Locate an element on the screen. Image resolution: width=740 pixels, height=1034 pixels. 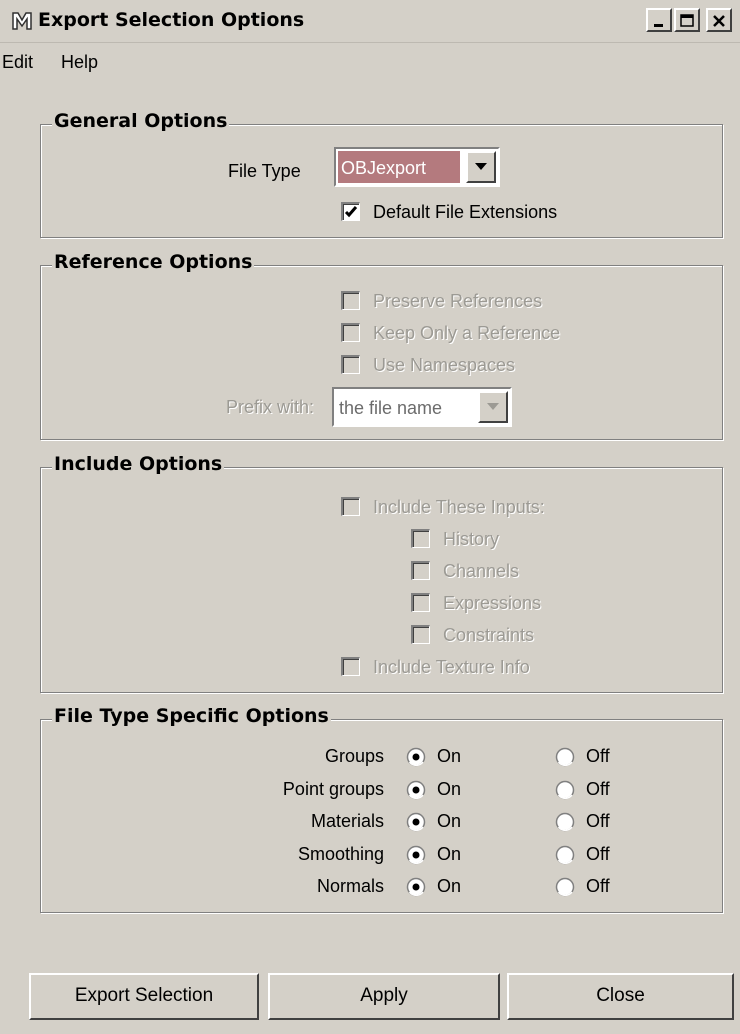
point-groups-off-label: Off is located at coordinates (598, 788).